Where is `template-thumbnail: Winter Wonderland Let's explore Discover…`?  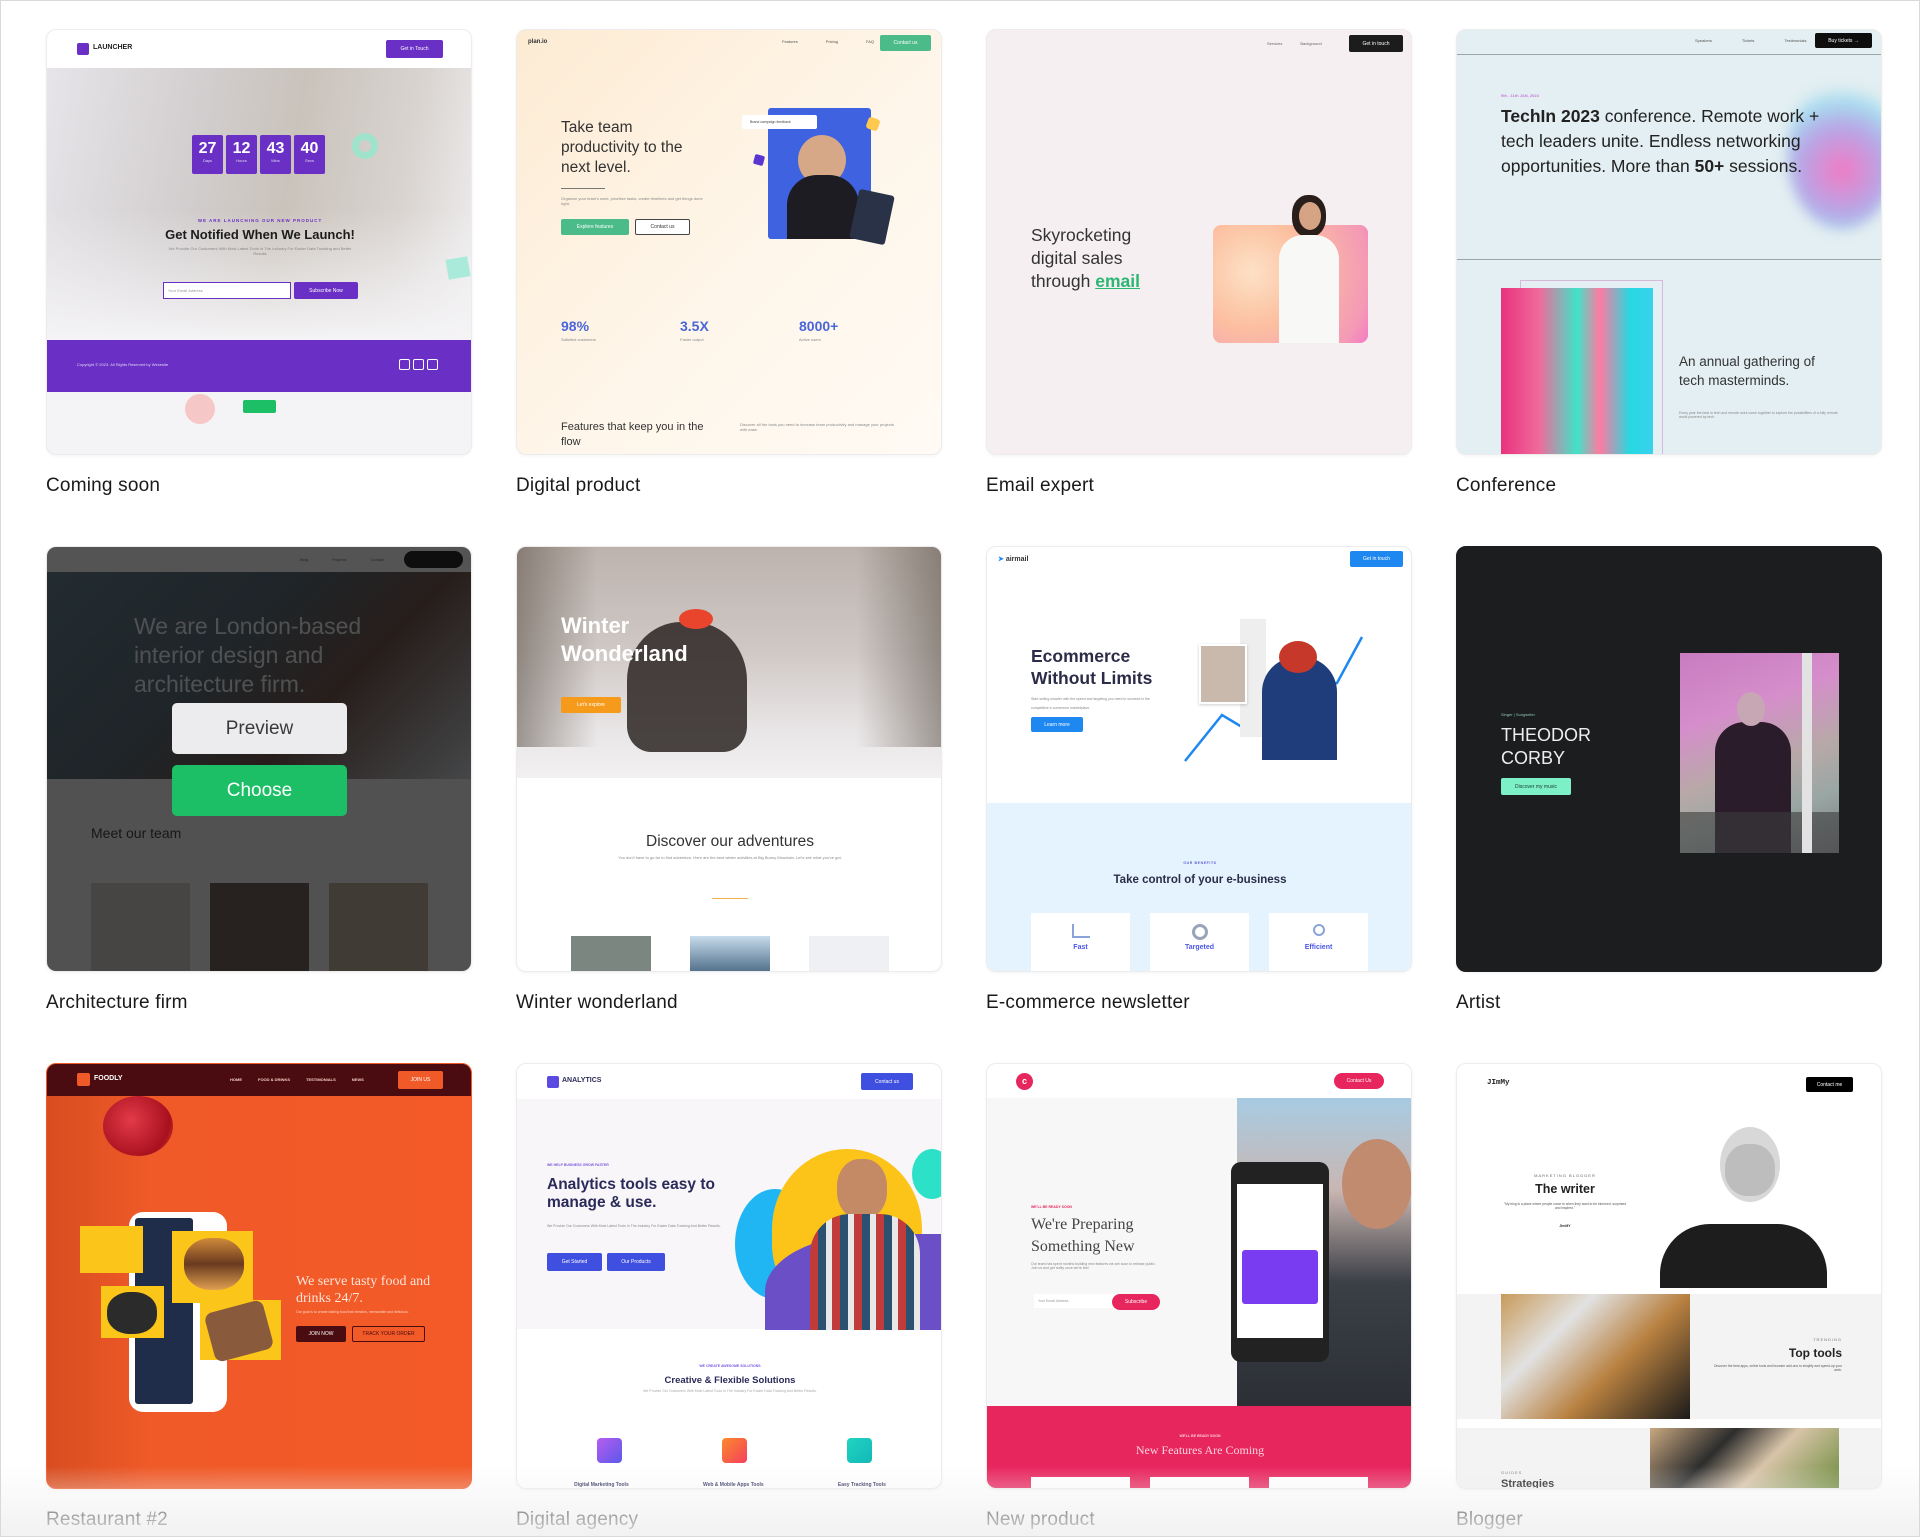 template-thumbnail: Winter Wonderland Let's explore Discover… is located at coordinates (729, 759).